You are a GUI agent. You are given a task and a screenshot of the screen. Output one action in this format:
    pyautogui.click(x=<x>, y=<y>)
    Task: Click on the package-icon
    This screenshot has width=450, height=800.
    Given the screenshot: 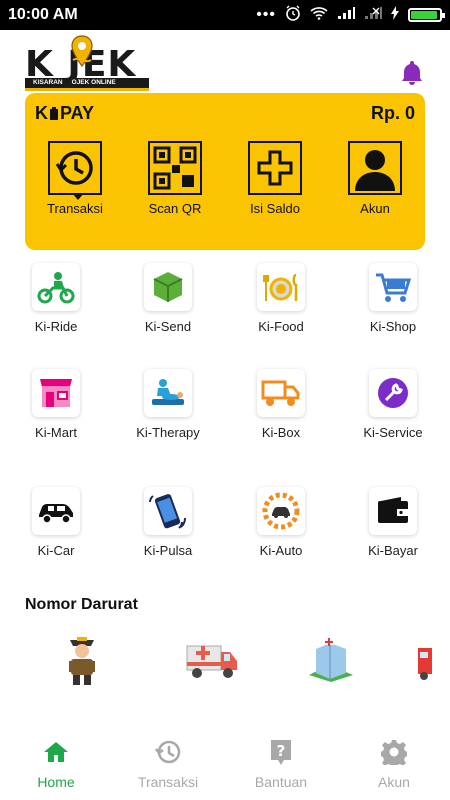 What is the action you would take?
    pyautogui.click(x=168, y=287)
    